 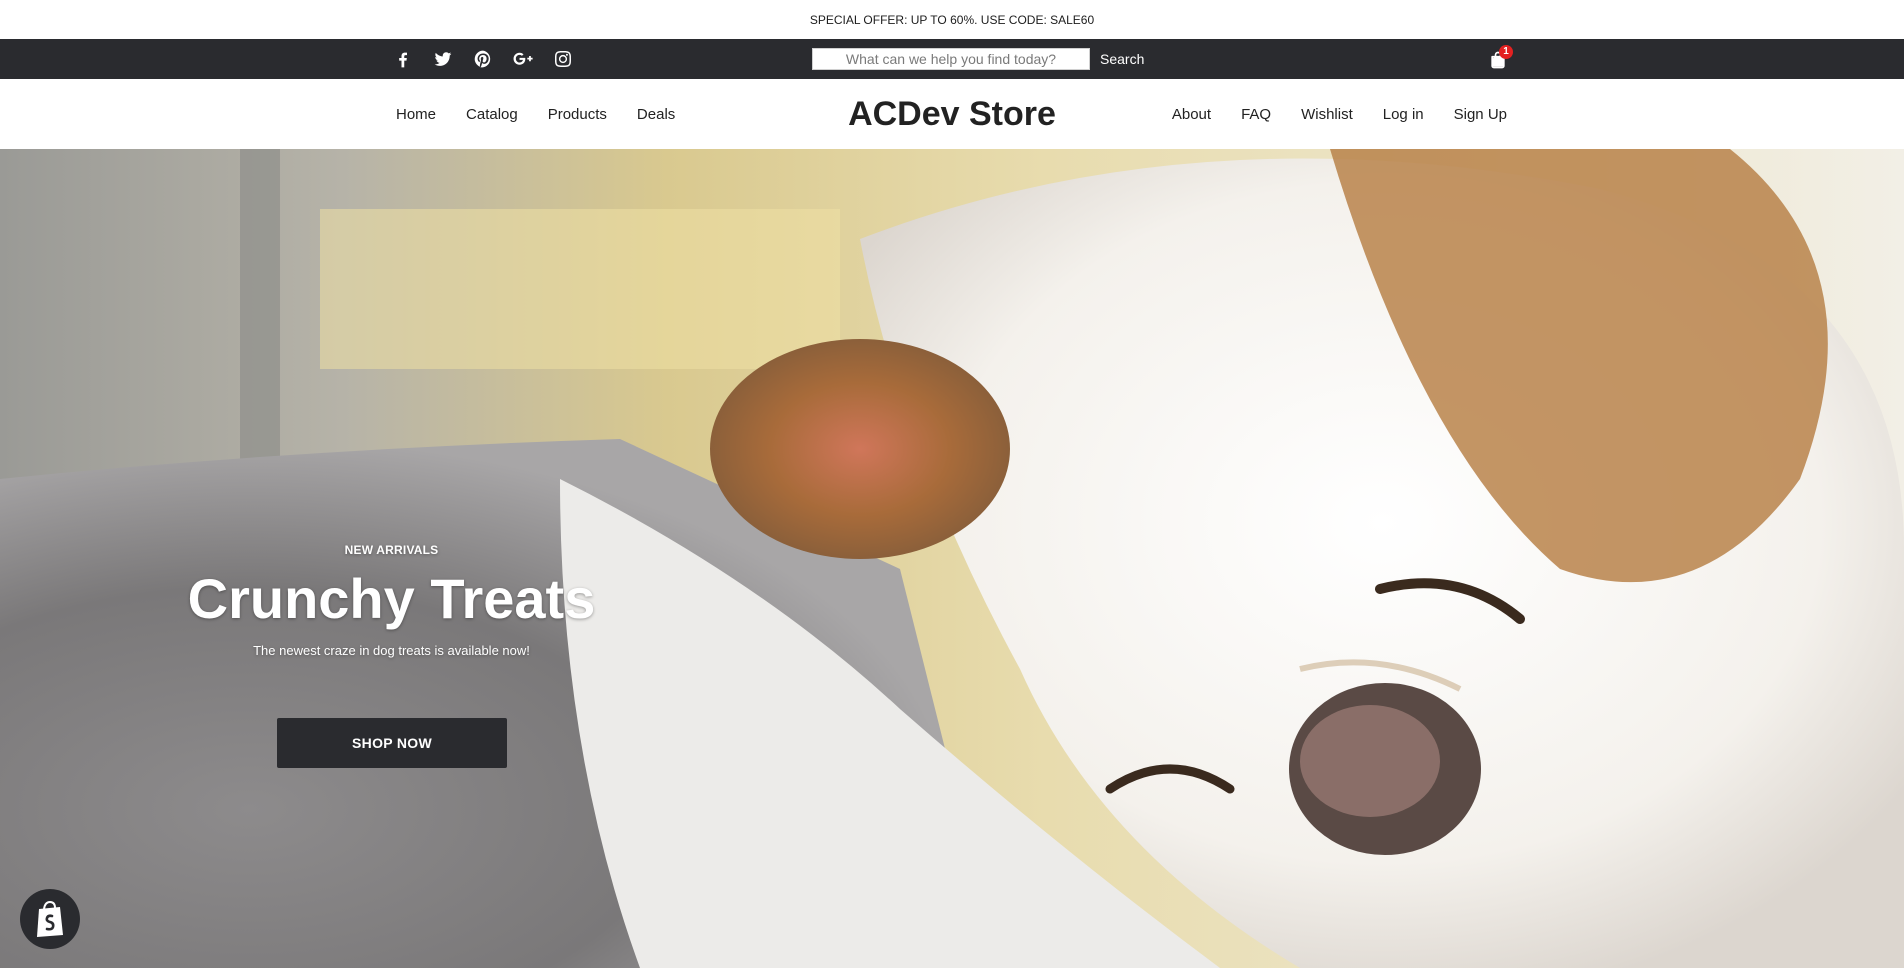 I want to click on nav-wishlist-link: Wishlist, so click(x=1327, y=114).